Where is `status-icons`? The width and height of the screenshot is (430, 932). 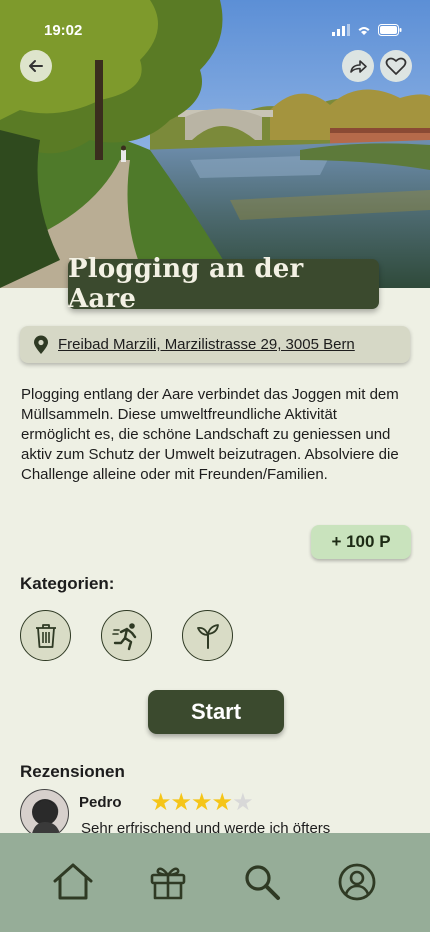 status-icons is located at coordinates (367, 30).